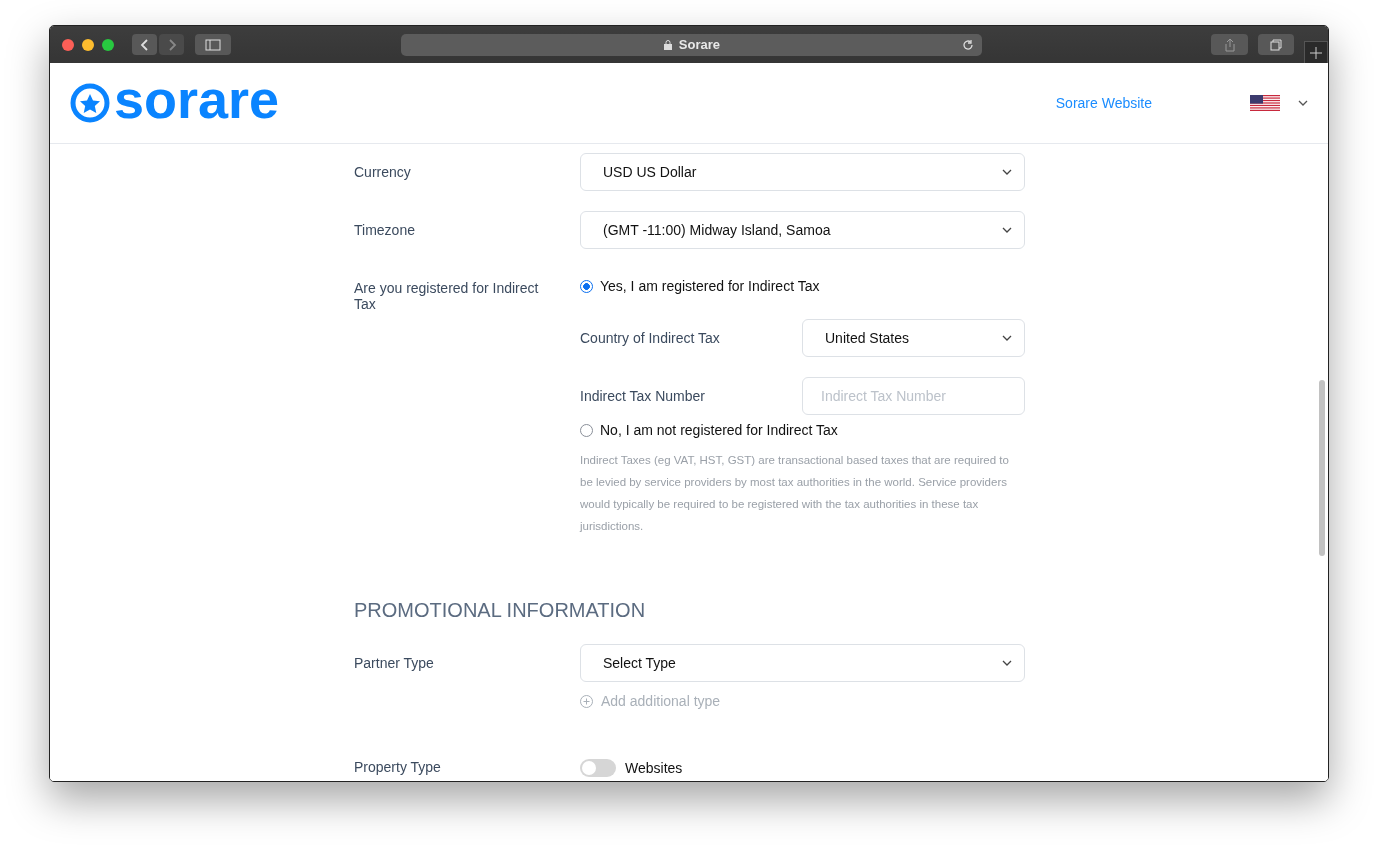 The image size is (1378, 856). Describe the element at coordinates (88, 44) in the screenshot. I see `minimize-icon` at that location.